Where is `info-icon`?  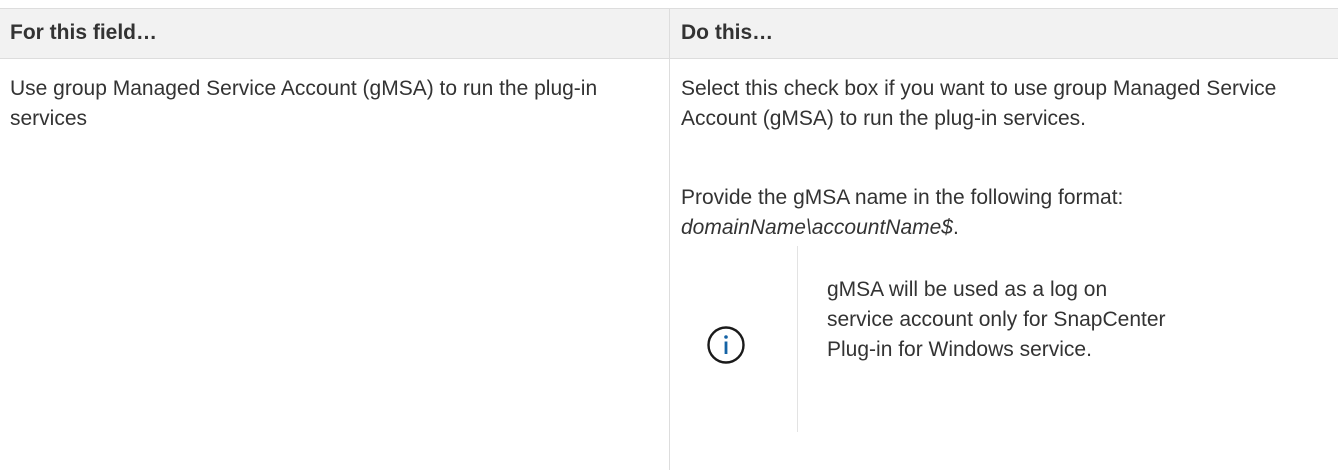 info-icon is located at coordinates (726, 345).